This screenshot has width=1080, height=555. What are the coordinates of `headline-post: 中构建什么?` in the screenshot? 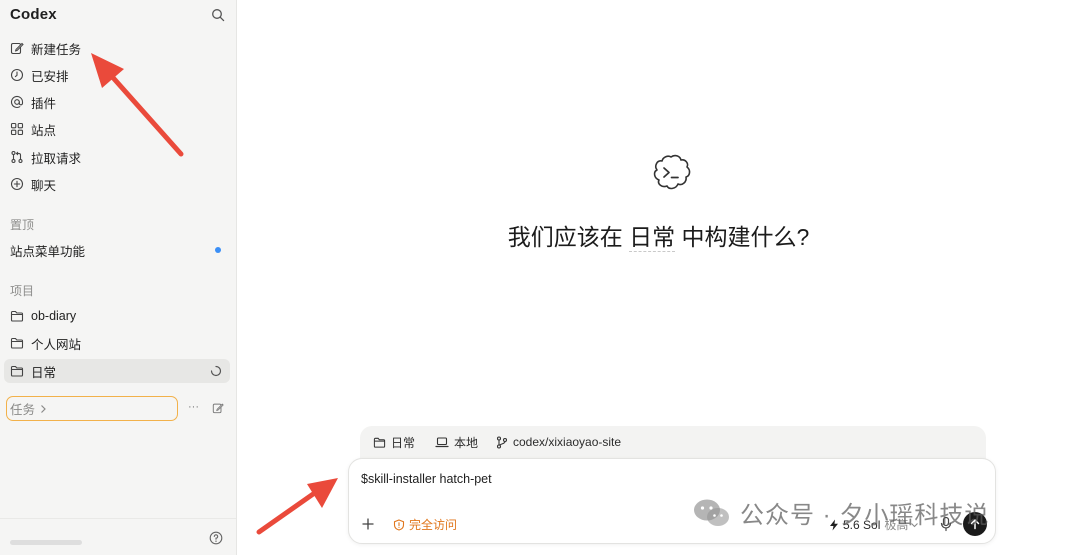 It's located at (742, 237).